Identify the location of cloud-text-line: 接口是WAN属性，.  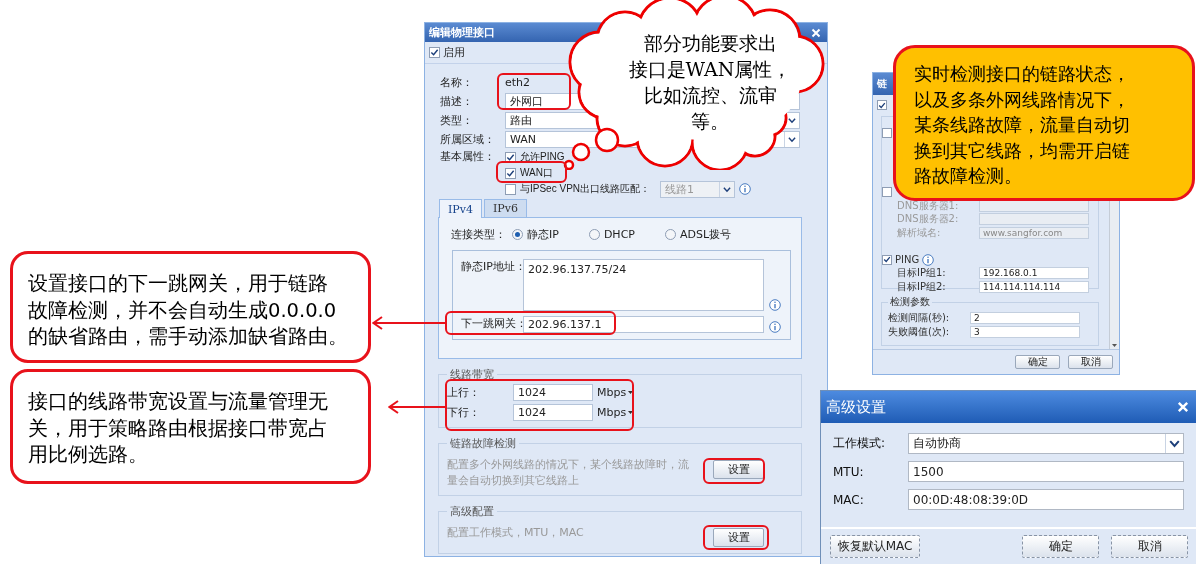
(710, 69).